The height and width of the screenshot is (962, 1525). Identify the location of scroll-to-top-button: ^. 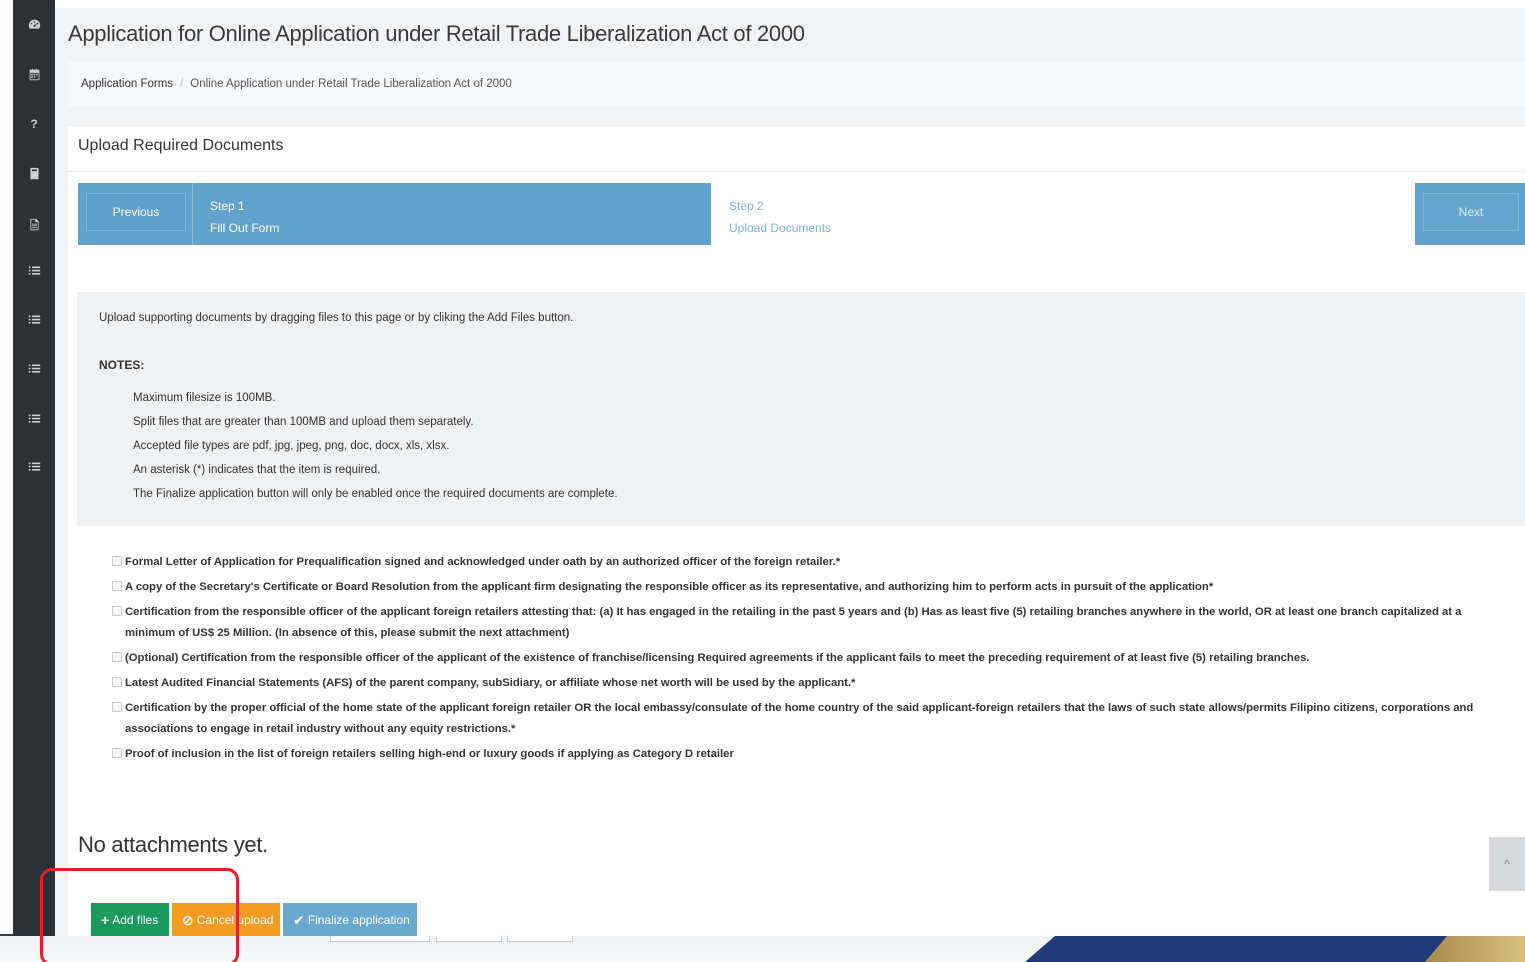
(1507, 864).